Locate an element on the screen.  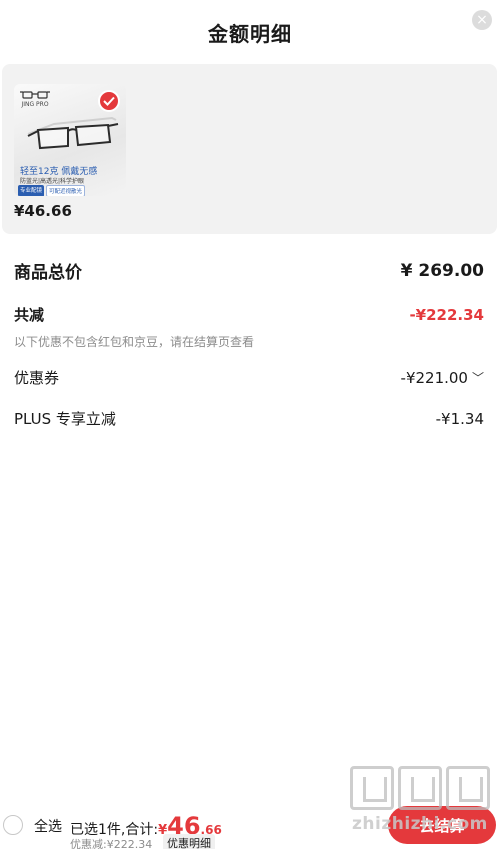
checkmark-icon is located at coordinates (109, 101).